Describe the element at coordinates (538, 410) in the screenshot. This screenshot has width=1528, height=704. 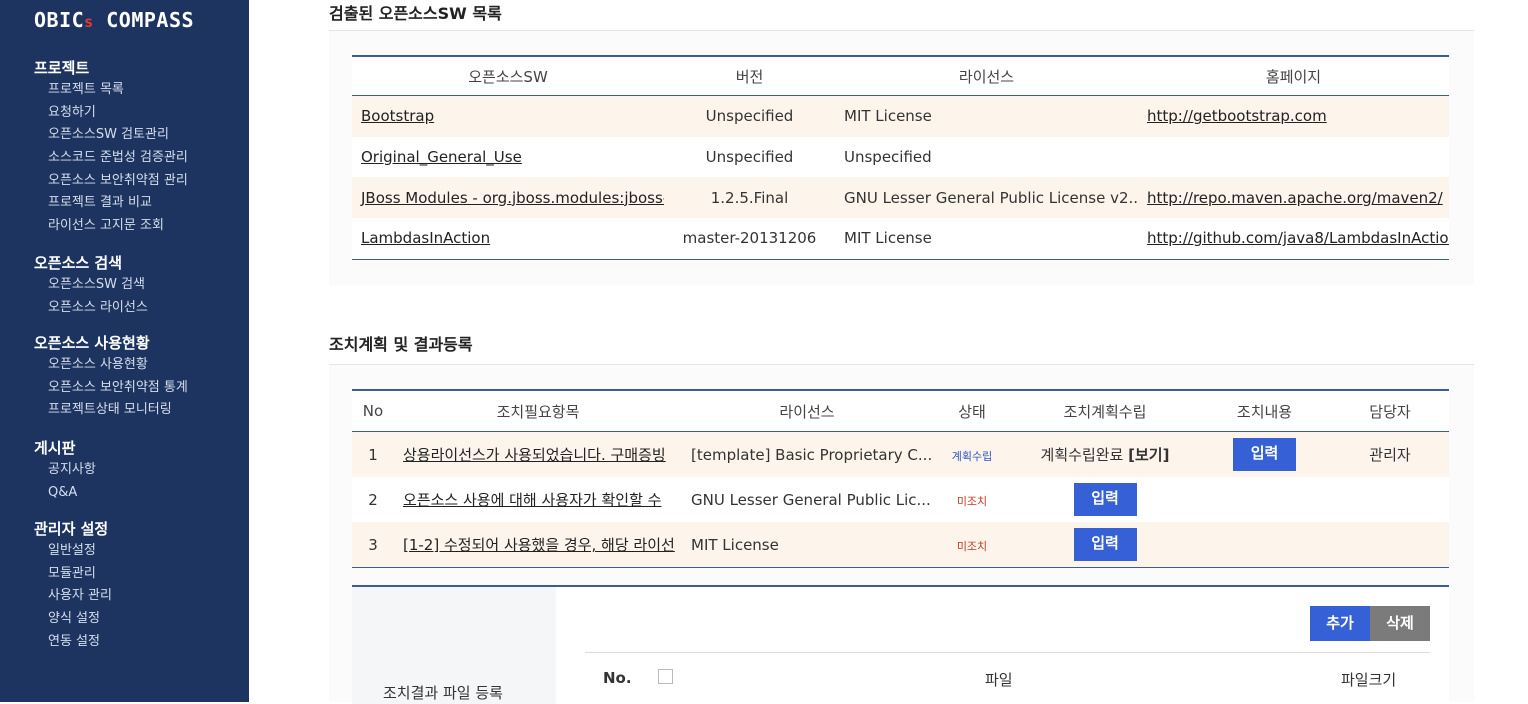
I see `col-header-action-item: 조치필요항목` at that location.